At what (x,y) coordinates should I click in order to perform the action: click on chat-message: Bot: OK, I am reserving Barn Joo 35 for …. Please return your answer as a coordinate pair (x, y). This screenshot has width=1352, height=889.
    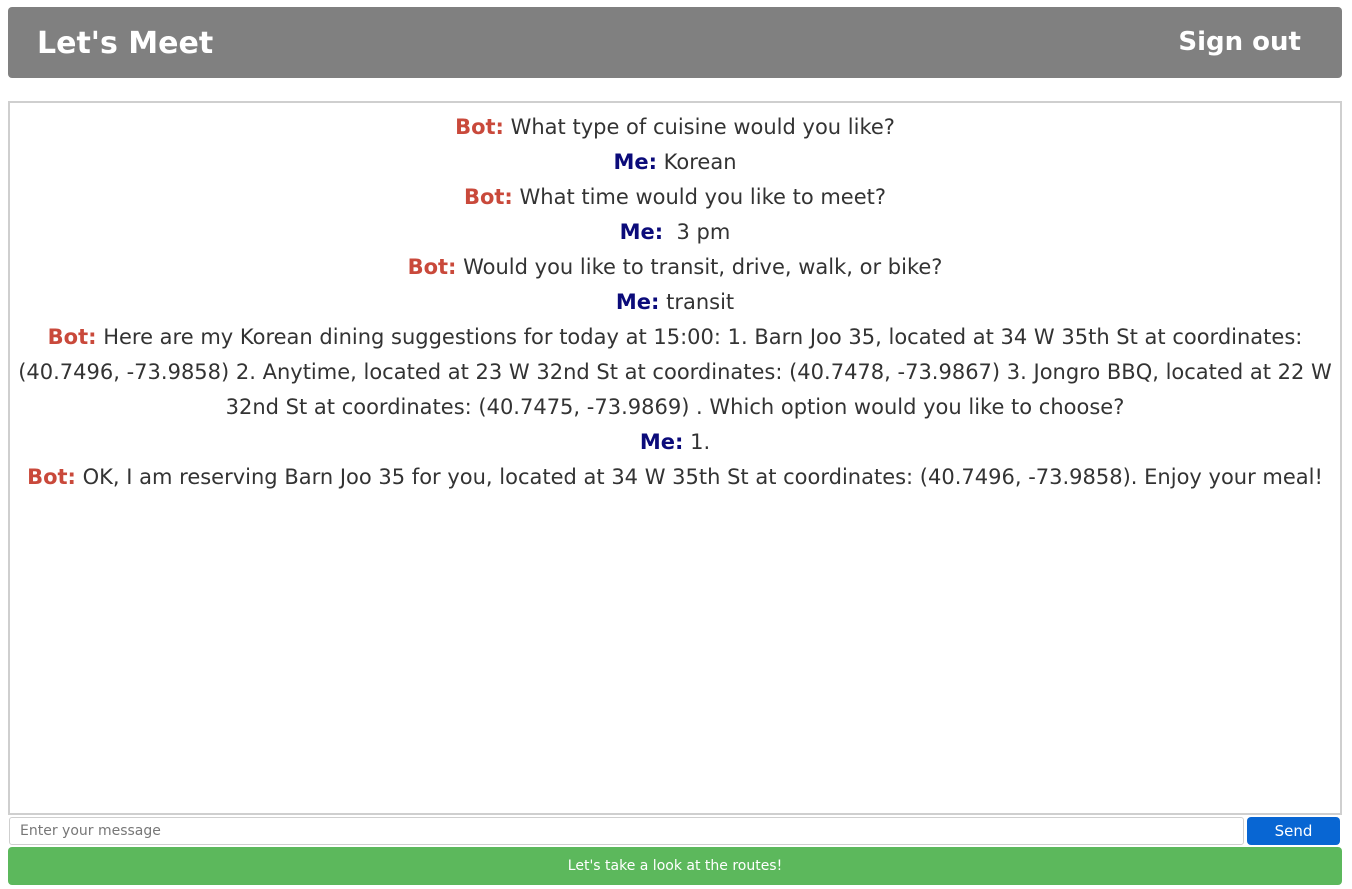
    Looking at the image, I should click on (675, 477).